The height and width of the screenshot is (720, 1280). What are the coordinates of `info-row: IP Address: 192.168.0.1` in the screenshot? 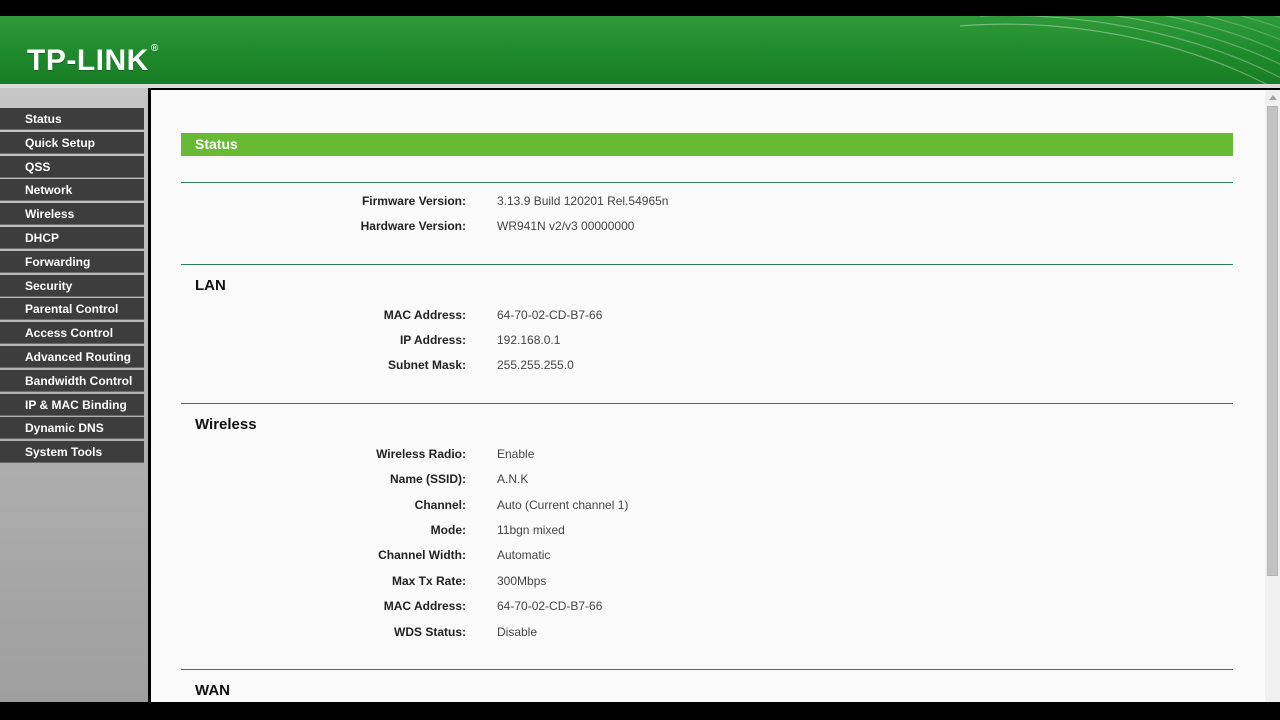 It's located at (701, 342).